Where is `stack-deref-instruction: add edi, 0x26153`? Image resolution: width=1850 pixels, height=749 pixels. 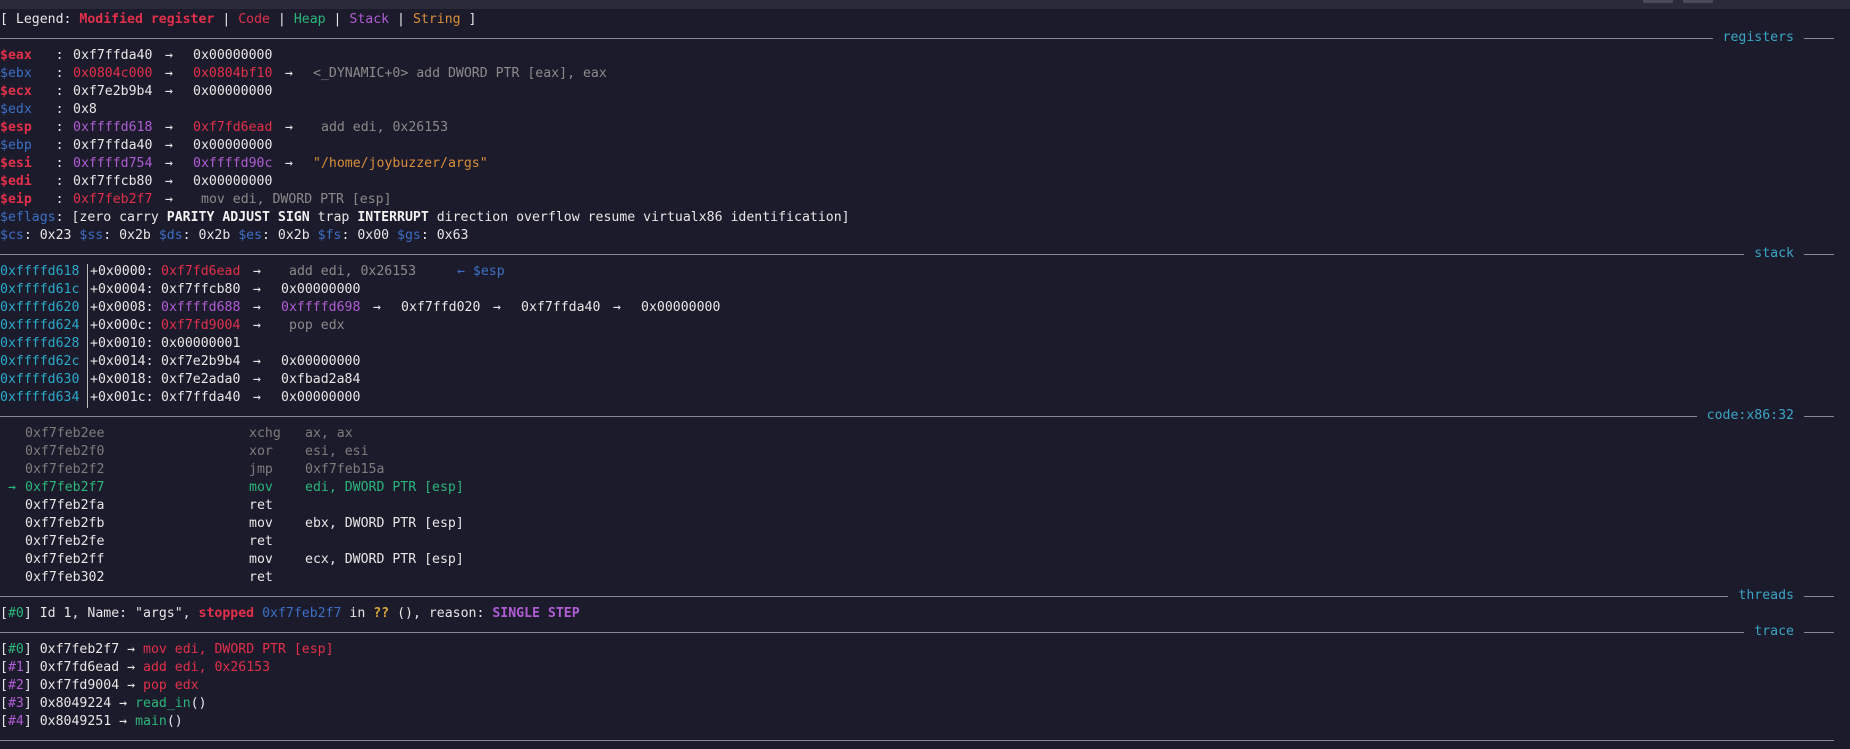 stack-deref-instruction: add edi, 0x26153 is located at coordinates (353, 271).